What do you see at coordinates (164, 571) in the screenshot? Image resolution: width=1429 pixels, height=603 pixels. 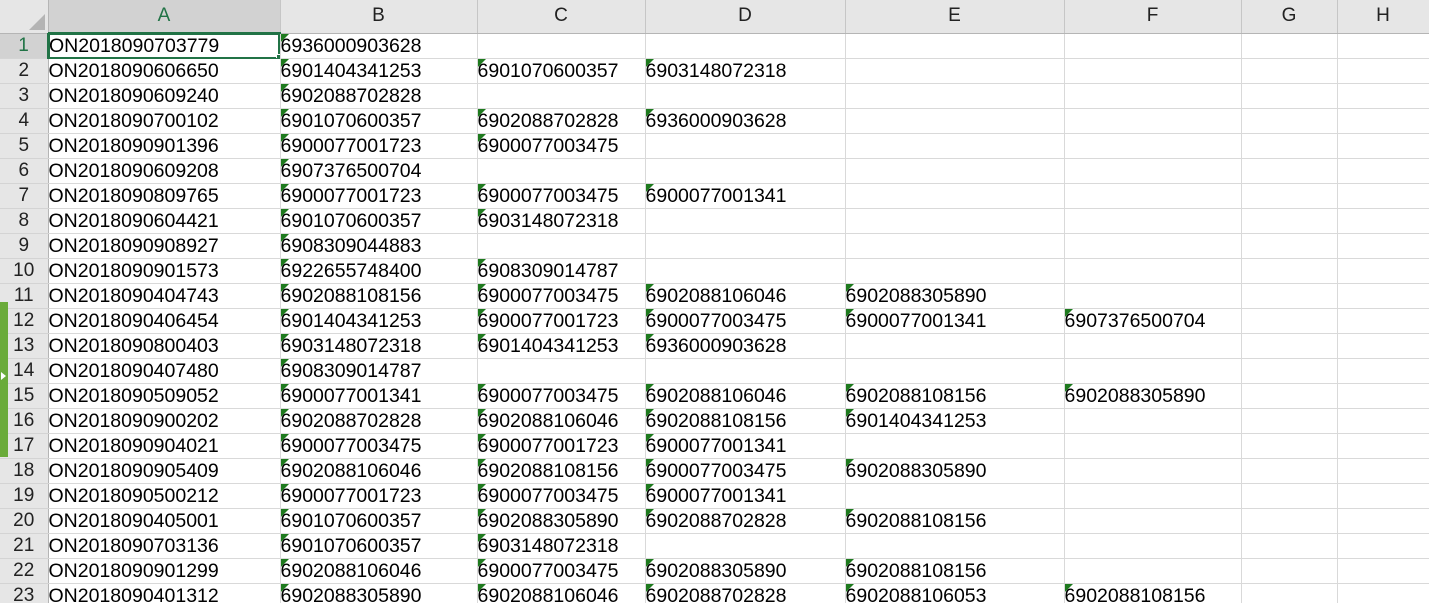 I see `grid-cell: ON2018090901299` at bounding box center [164, 571].